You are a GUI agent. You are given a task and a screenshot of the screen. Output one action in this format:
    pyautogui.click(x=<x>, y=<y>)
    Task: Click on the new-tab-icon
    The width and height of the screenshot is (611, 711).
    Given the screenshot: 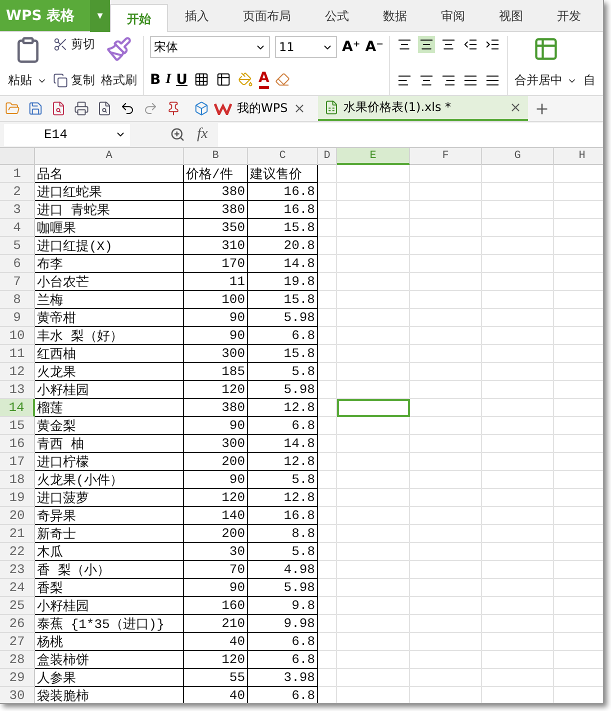 What is the action you would take?
    pyautogui.click(x=542, y=108)
    